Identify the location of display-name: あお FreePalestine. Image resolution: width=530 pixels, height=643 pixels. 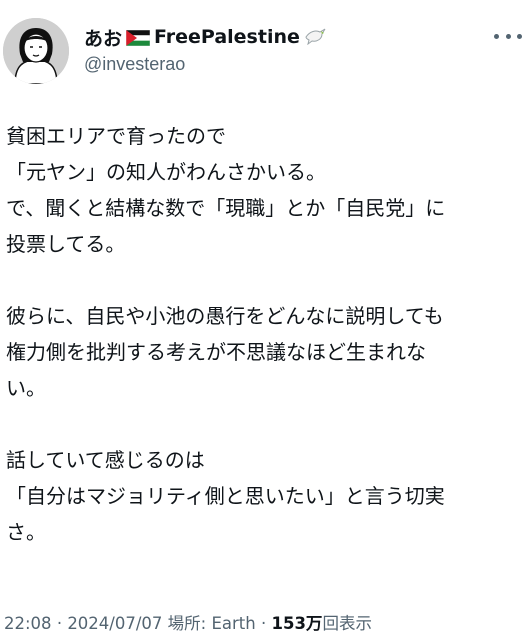
(205, 37).